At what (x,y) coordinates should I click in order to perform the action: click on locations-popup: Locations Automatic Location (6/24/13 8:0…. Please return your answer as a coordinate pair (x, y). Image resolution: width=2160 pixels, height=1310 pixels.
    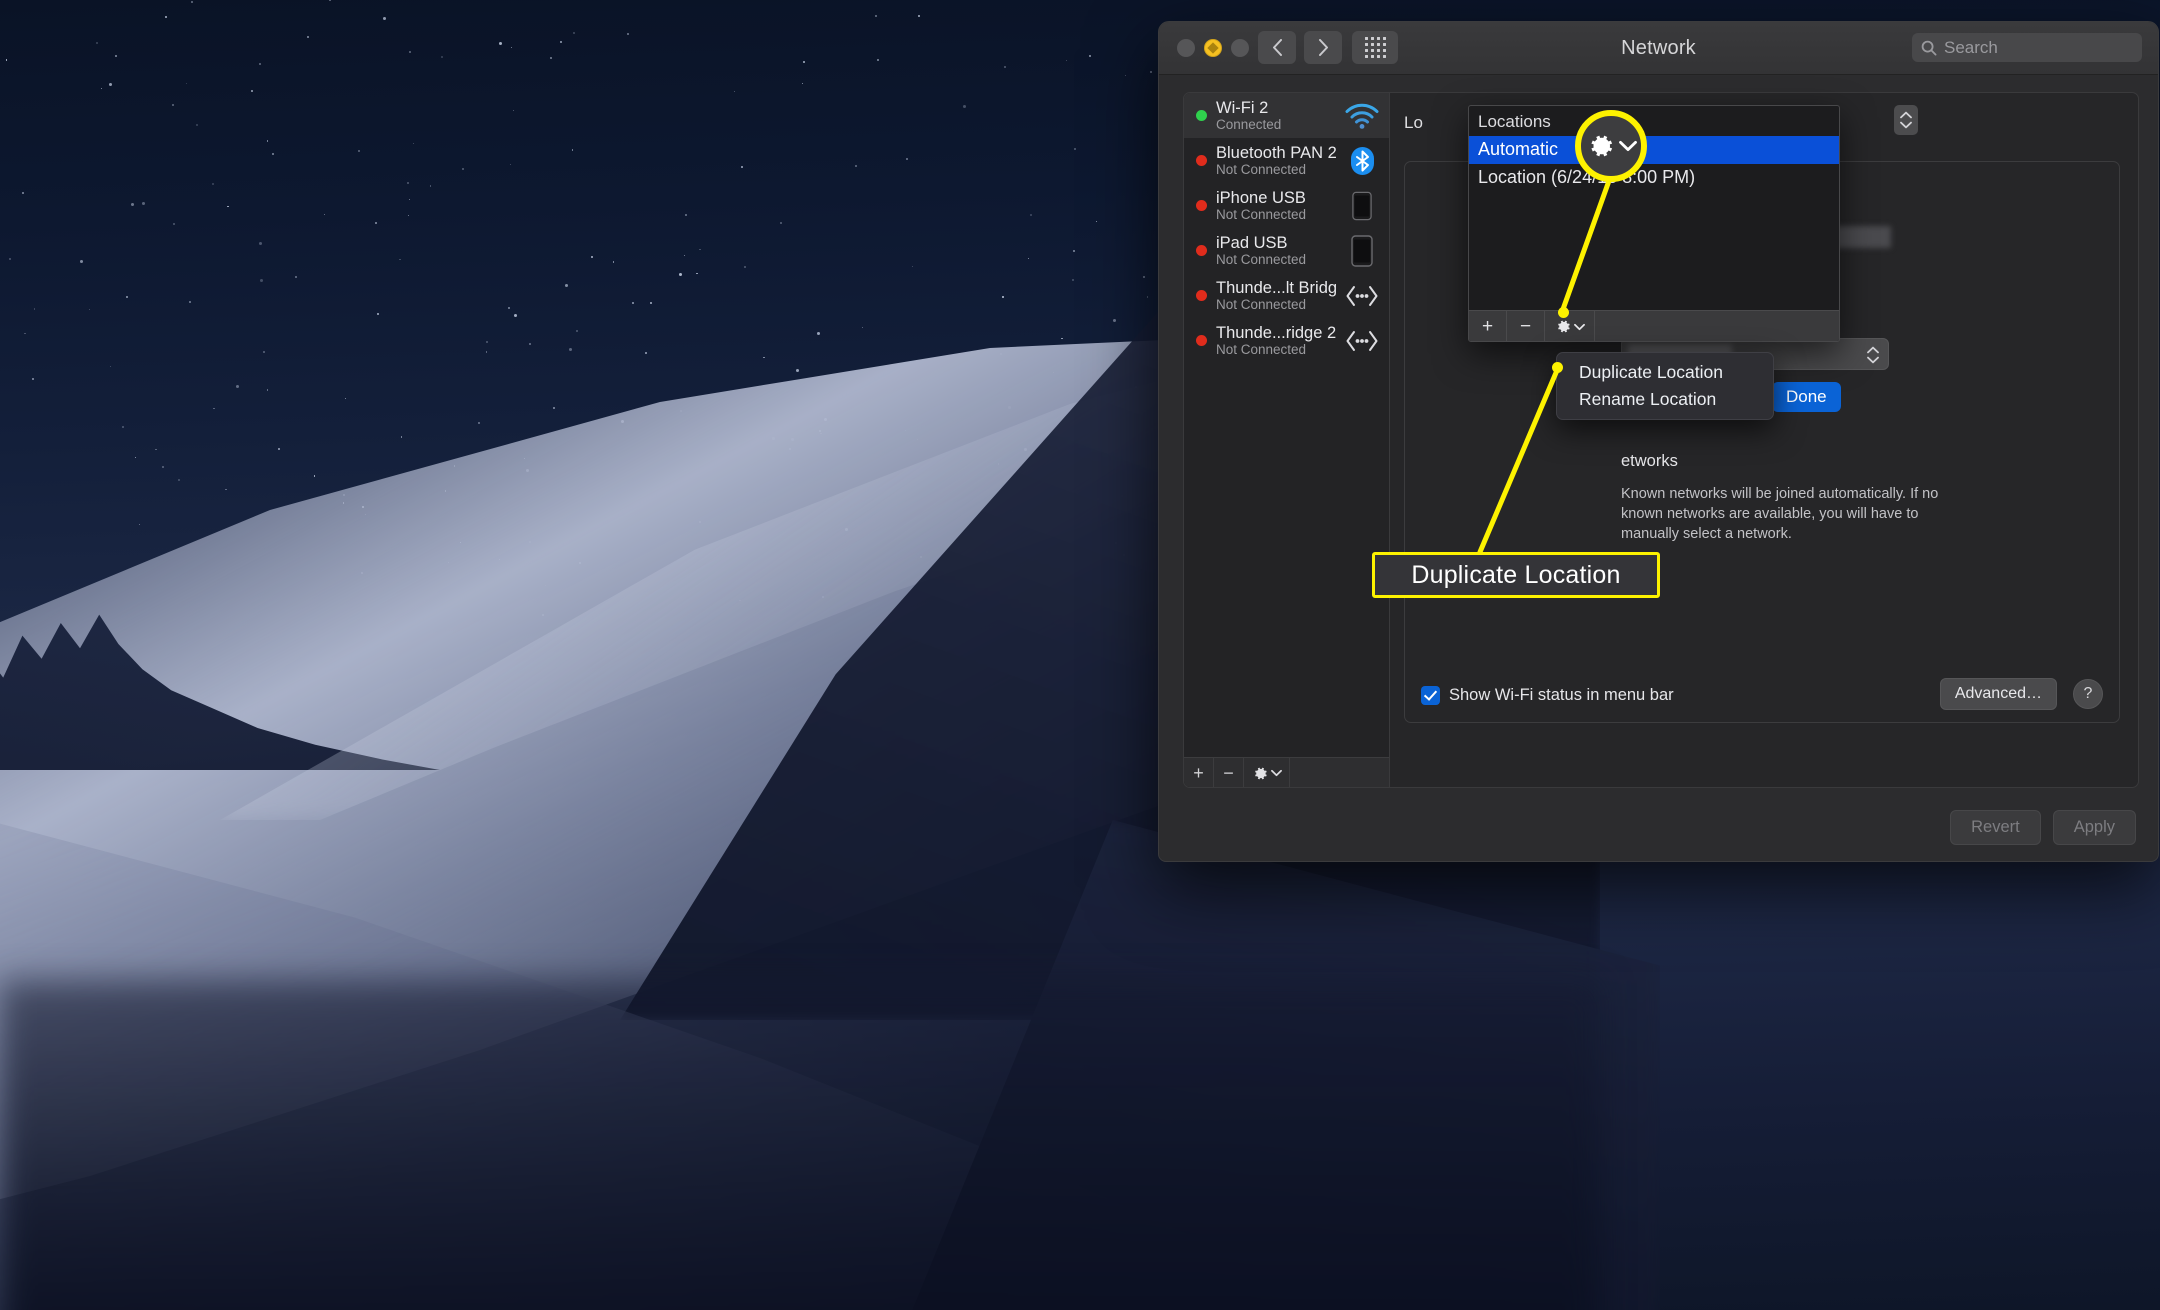
    Looking at the image, I should click on (1654, 223).